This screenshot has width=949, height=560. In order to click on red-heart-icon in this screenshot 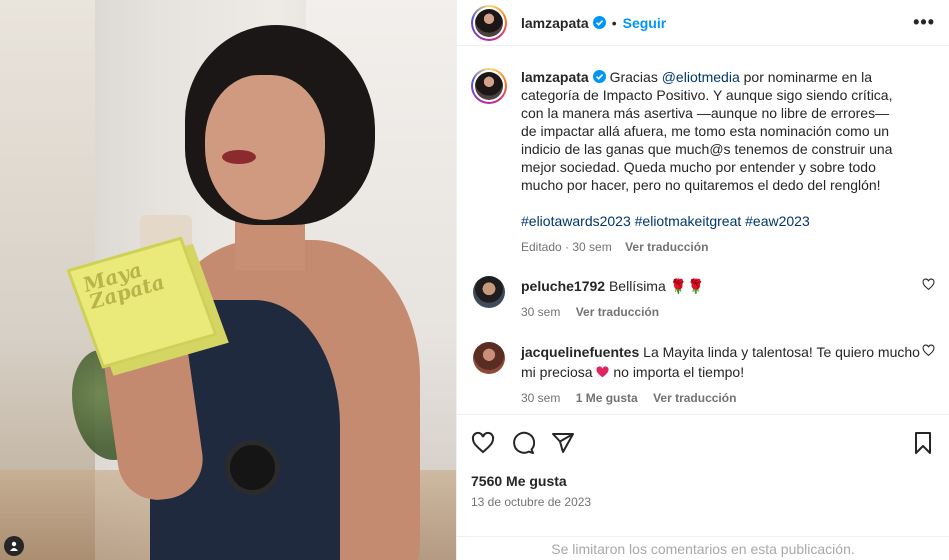, I will do `click(603, 372)`.